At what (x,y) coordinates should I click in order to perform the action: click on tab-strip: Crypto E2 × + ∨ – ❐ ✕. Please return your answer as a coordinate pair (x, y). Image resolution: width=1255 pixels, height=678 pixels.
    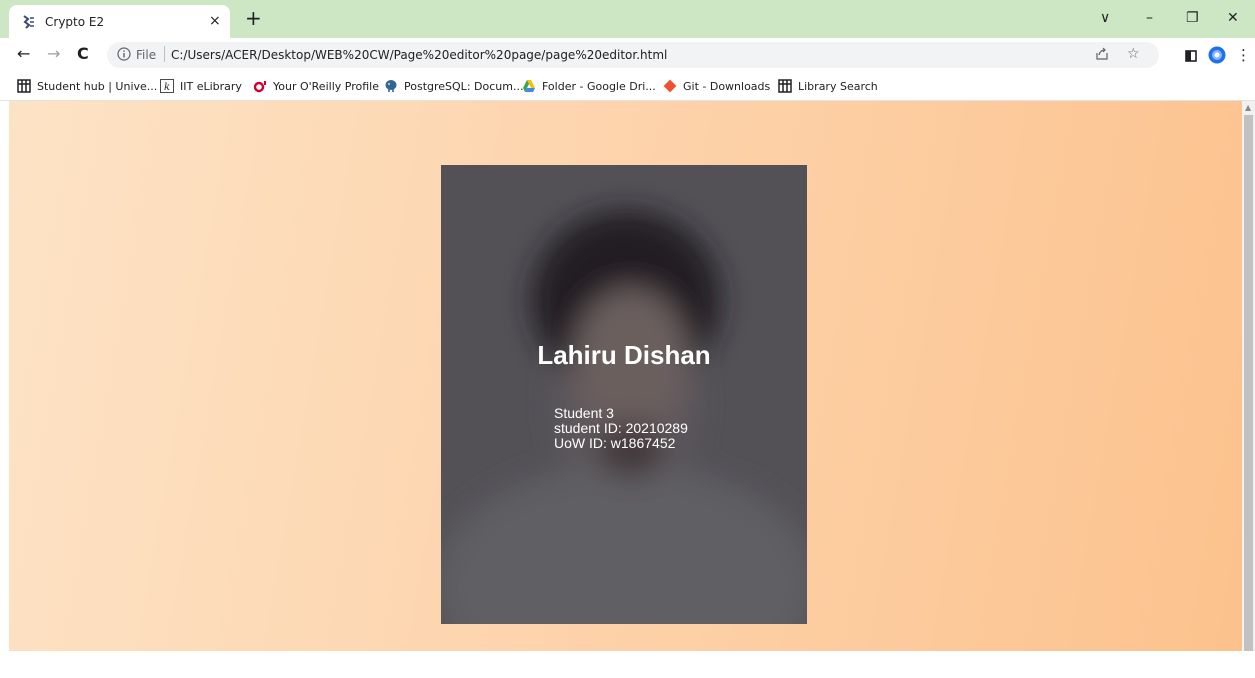
    Looking at the image, I should click on (627, 19).